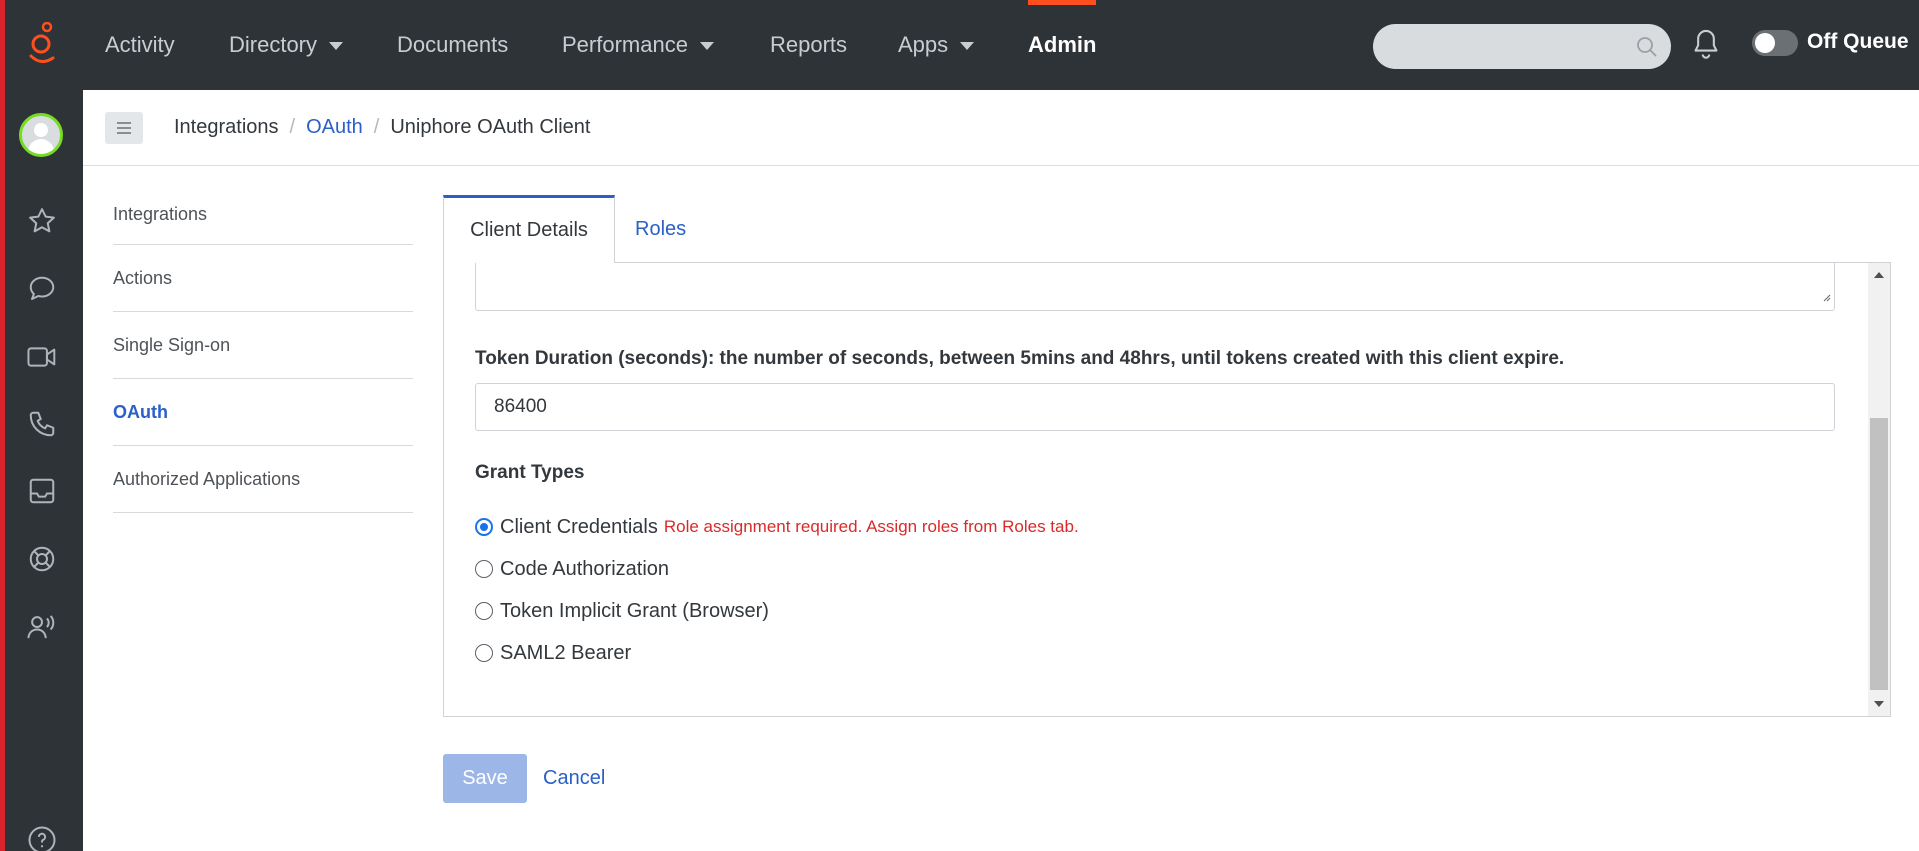  I want to click on left-icon-rail, so click(44, 425).